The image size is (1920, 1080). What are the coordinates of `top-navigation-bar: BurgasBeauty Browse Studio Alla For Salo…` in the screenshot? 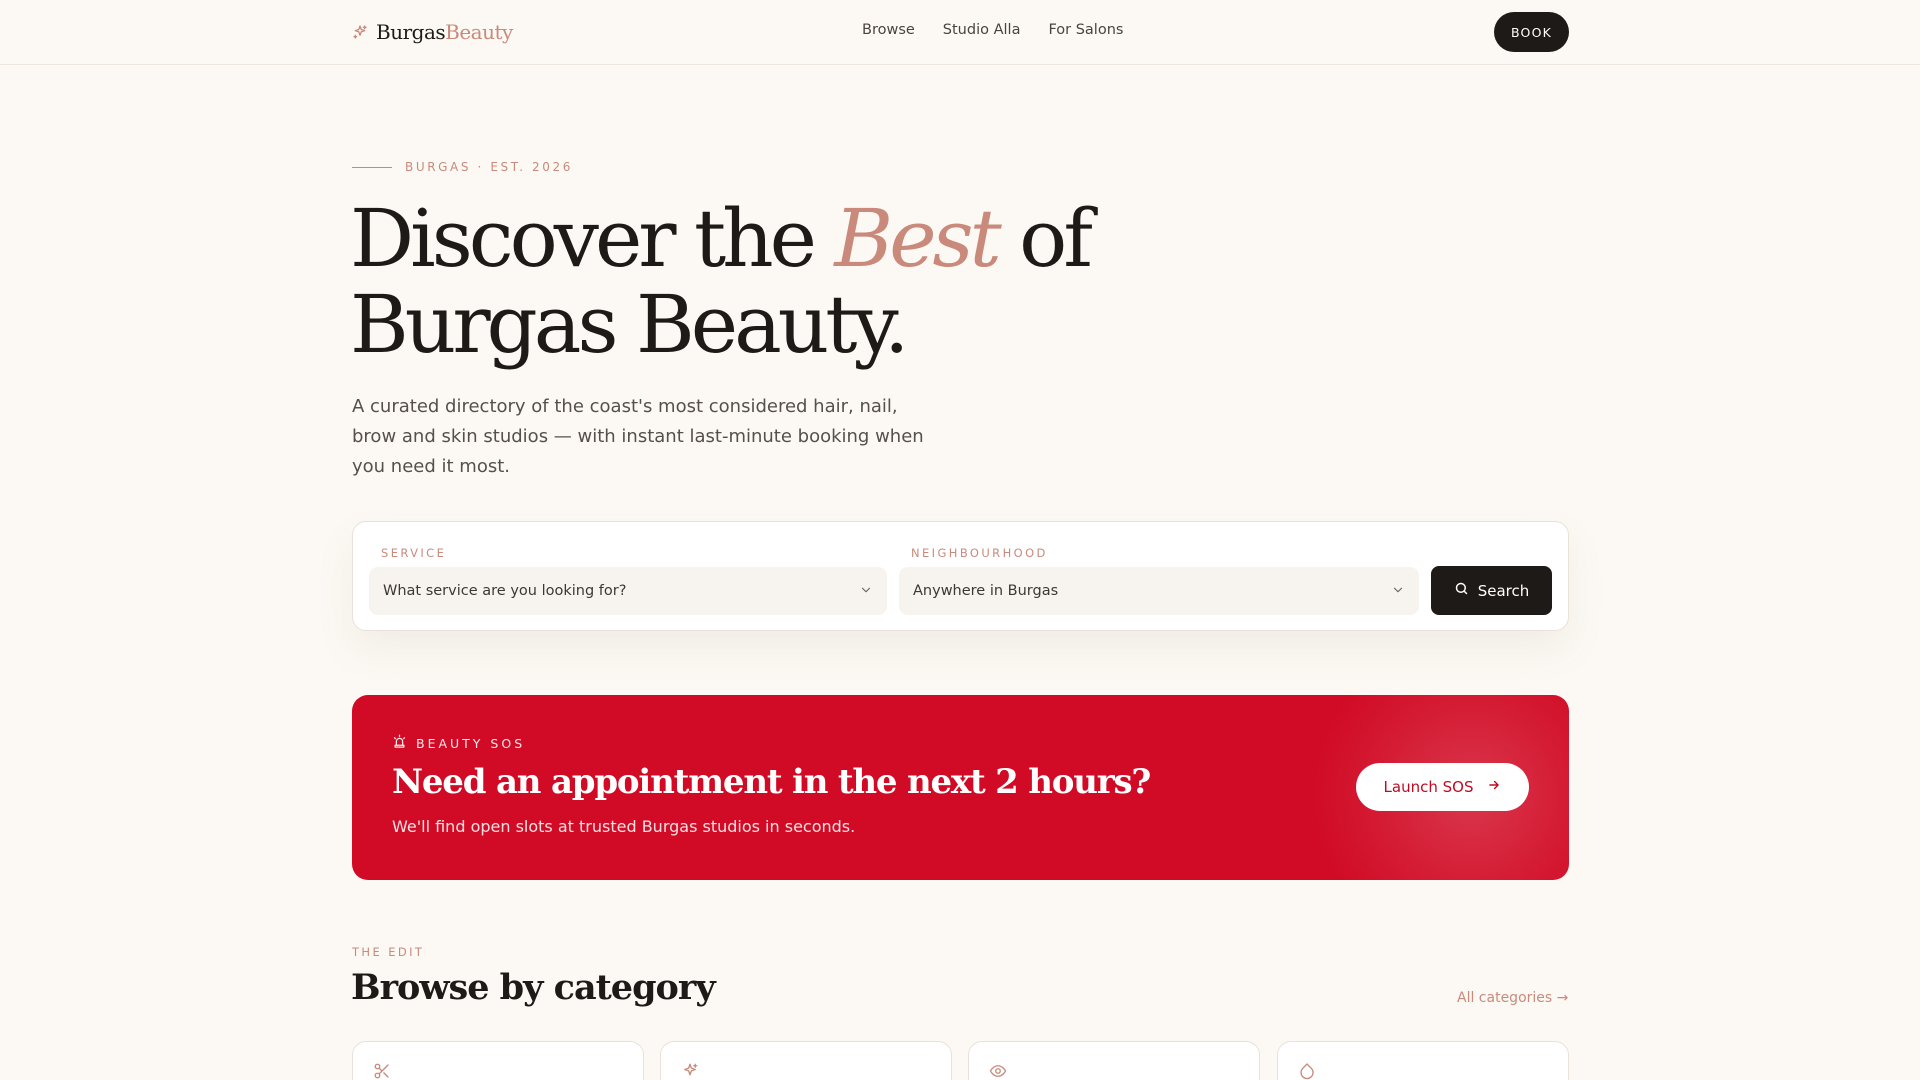 It's located at (960, 32).